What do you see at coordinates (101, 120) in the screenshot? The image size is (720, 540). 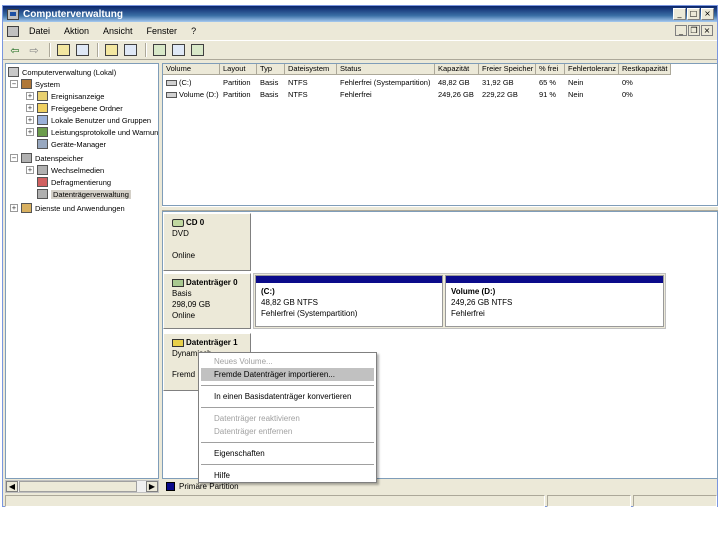 I see `tree-item-label: Lokale Benutzer und Gruppen` at bounding box center [101, 120].